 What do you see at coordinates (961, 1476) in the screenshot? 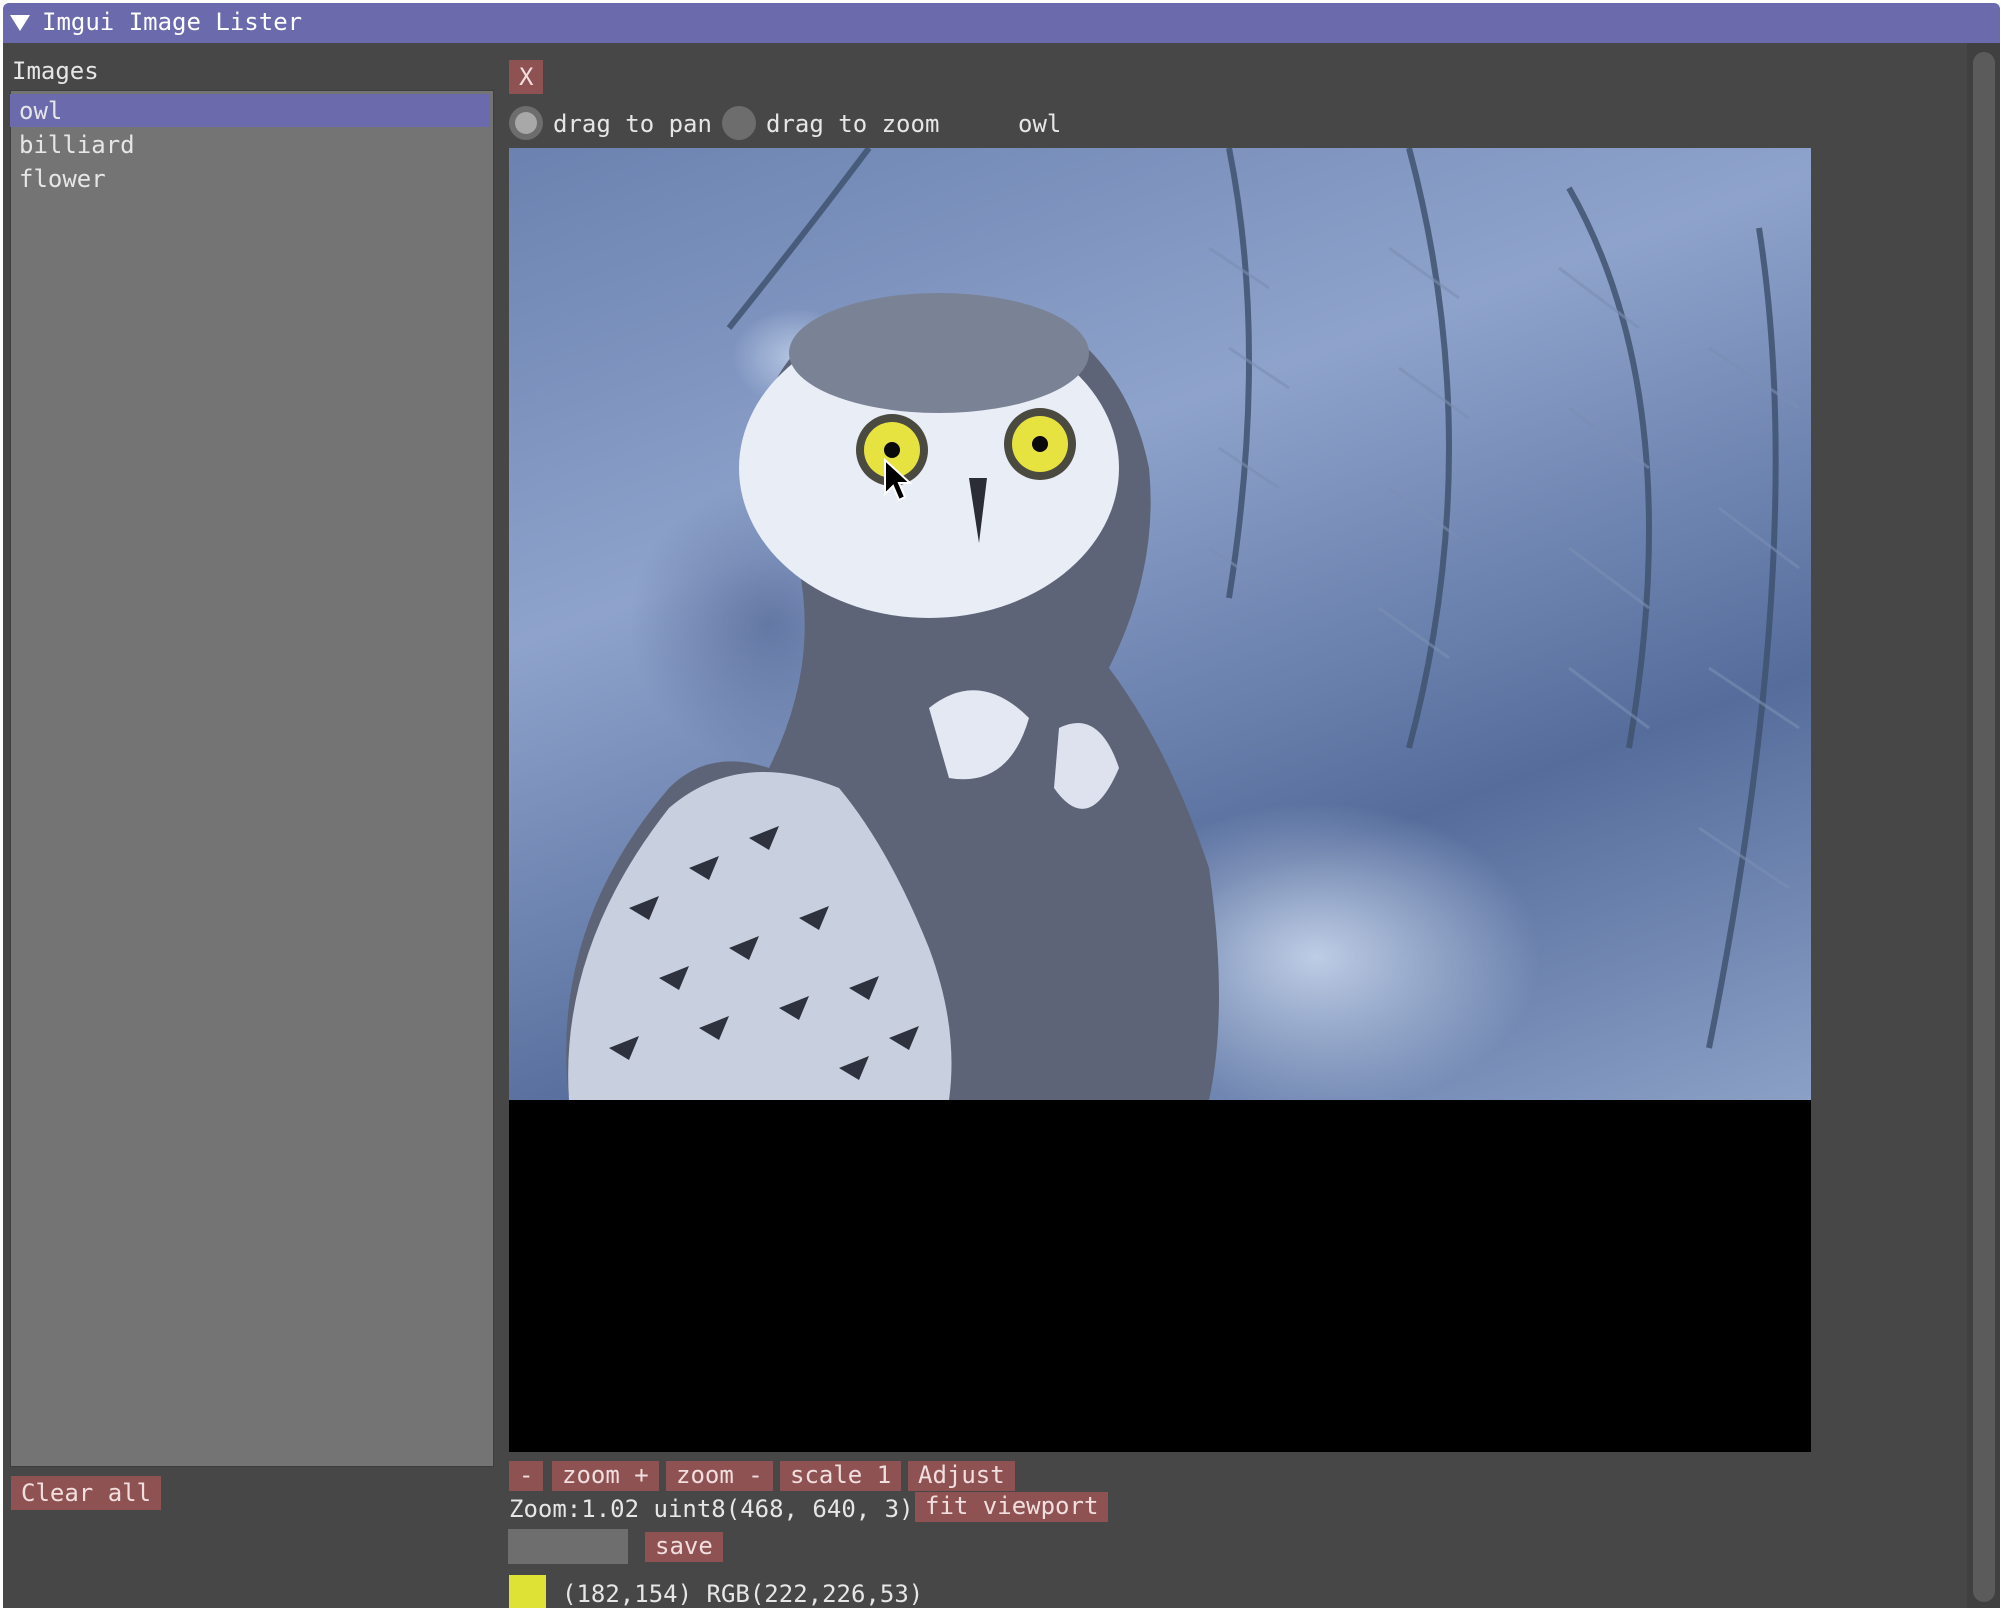
I see `adjust-button: Adjust` at bounding box center [961, 1476].